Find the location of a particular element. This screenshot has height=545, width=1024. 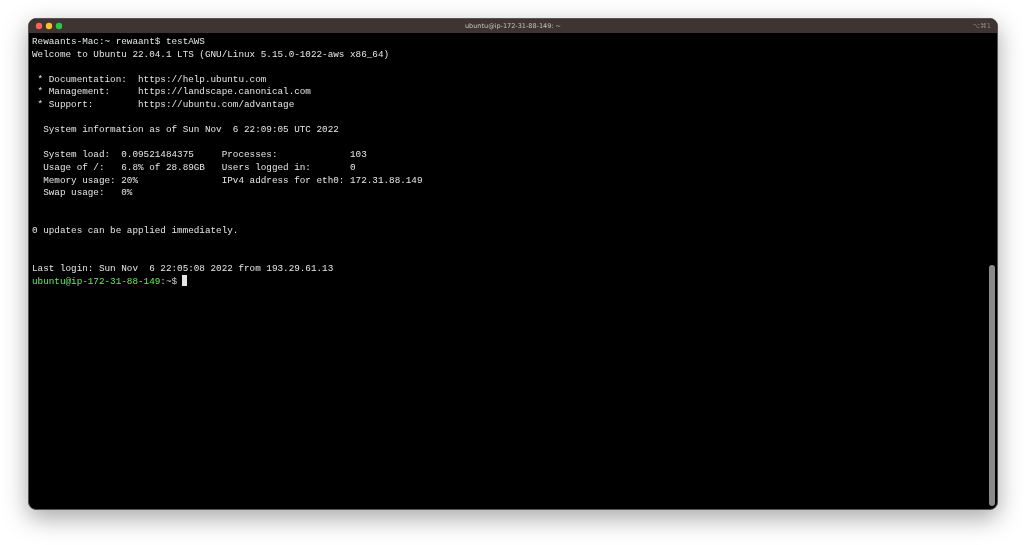

text-cursor is located at coordinates (185, 281).